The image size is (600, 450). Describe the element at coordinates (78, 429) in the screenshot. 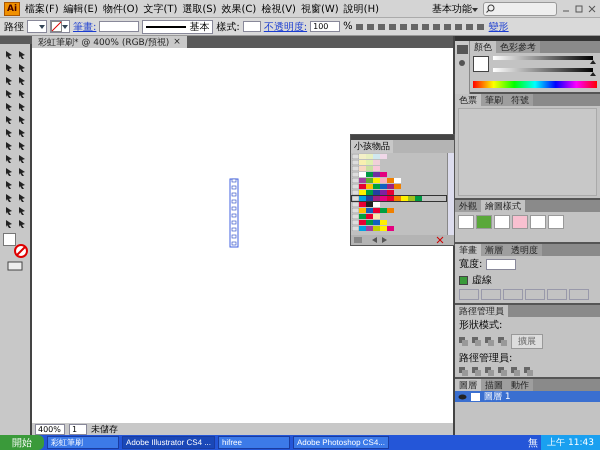

I see `page-field: 1` at that location.